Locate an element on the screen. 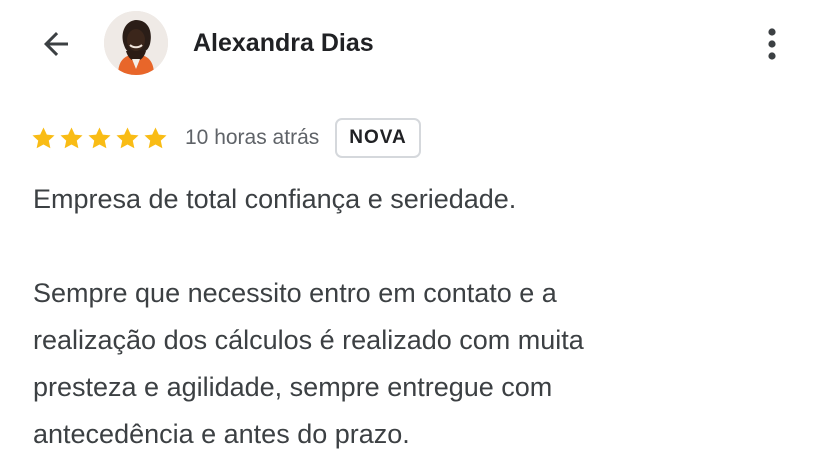 The height and width of the screenshot is (474, 822). more-vert-icon is located at coordinates (772, 44).